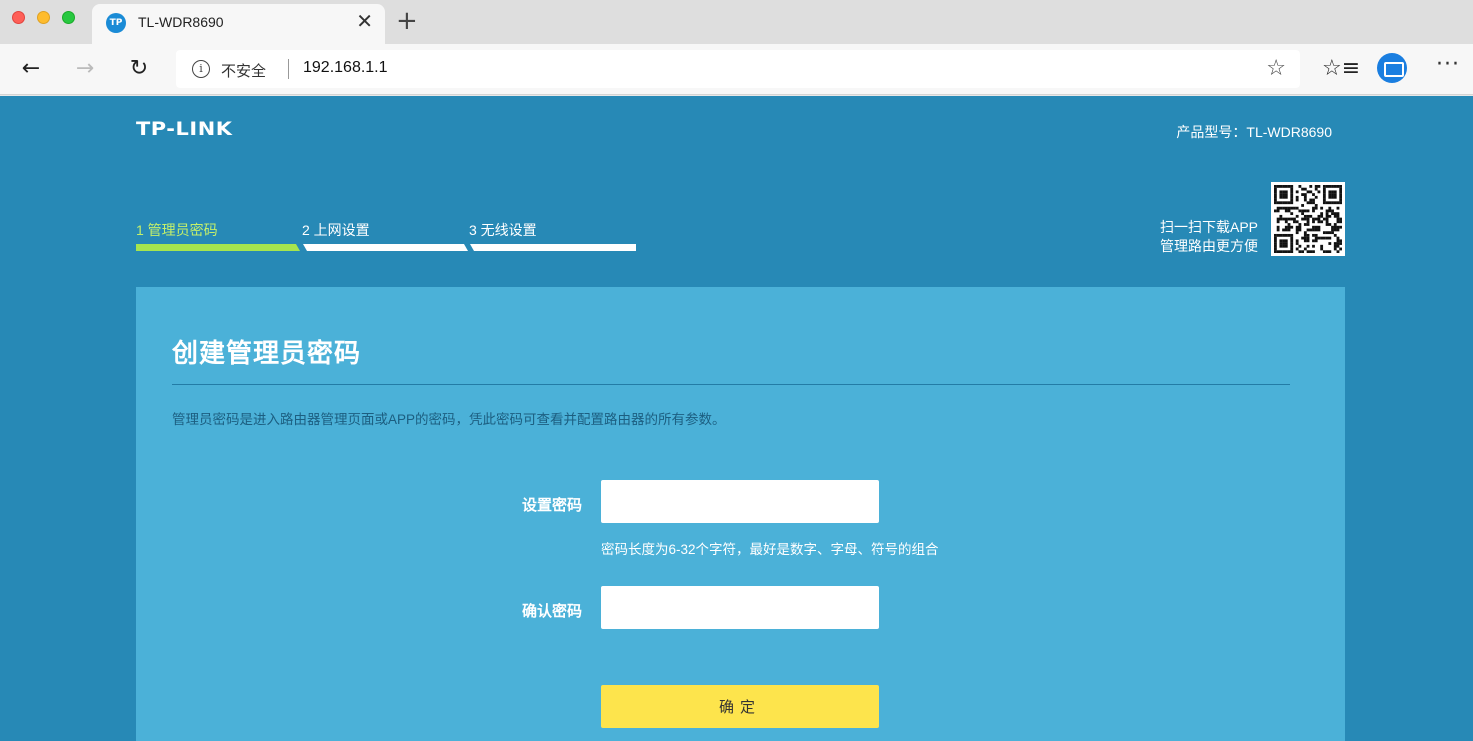  I want to click on browser-tab: TP TL-WDR8690 ✕, so click(238, 24).